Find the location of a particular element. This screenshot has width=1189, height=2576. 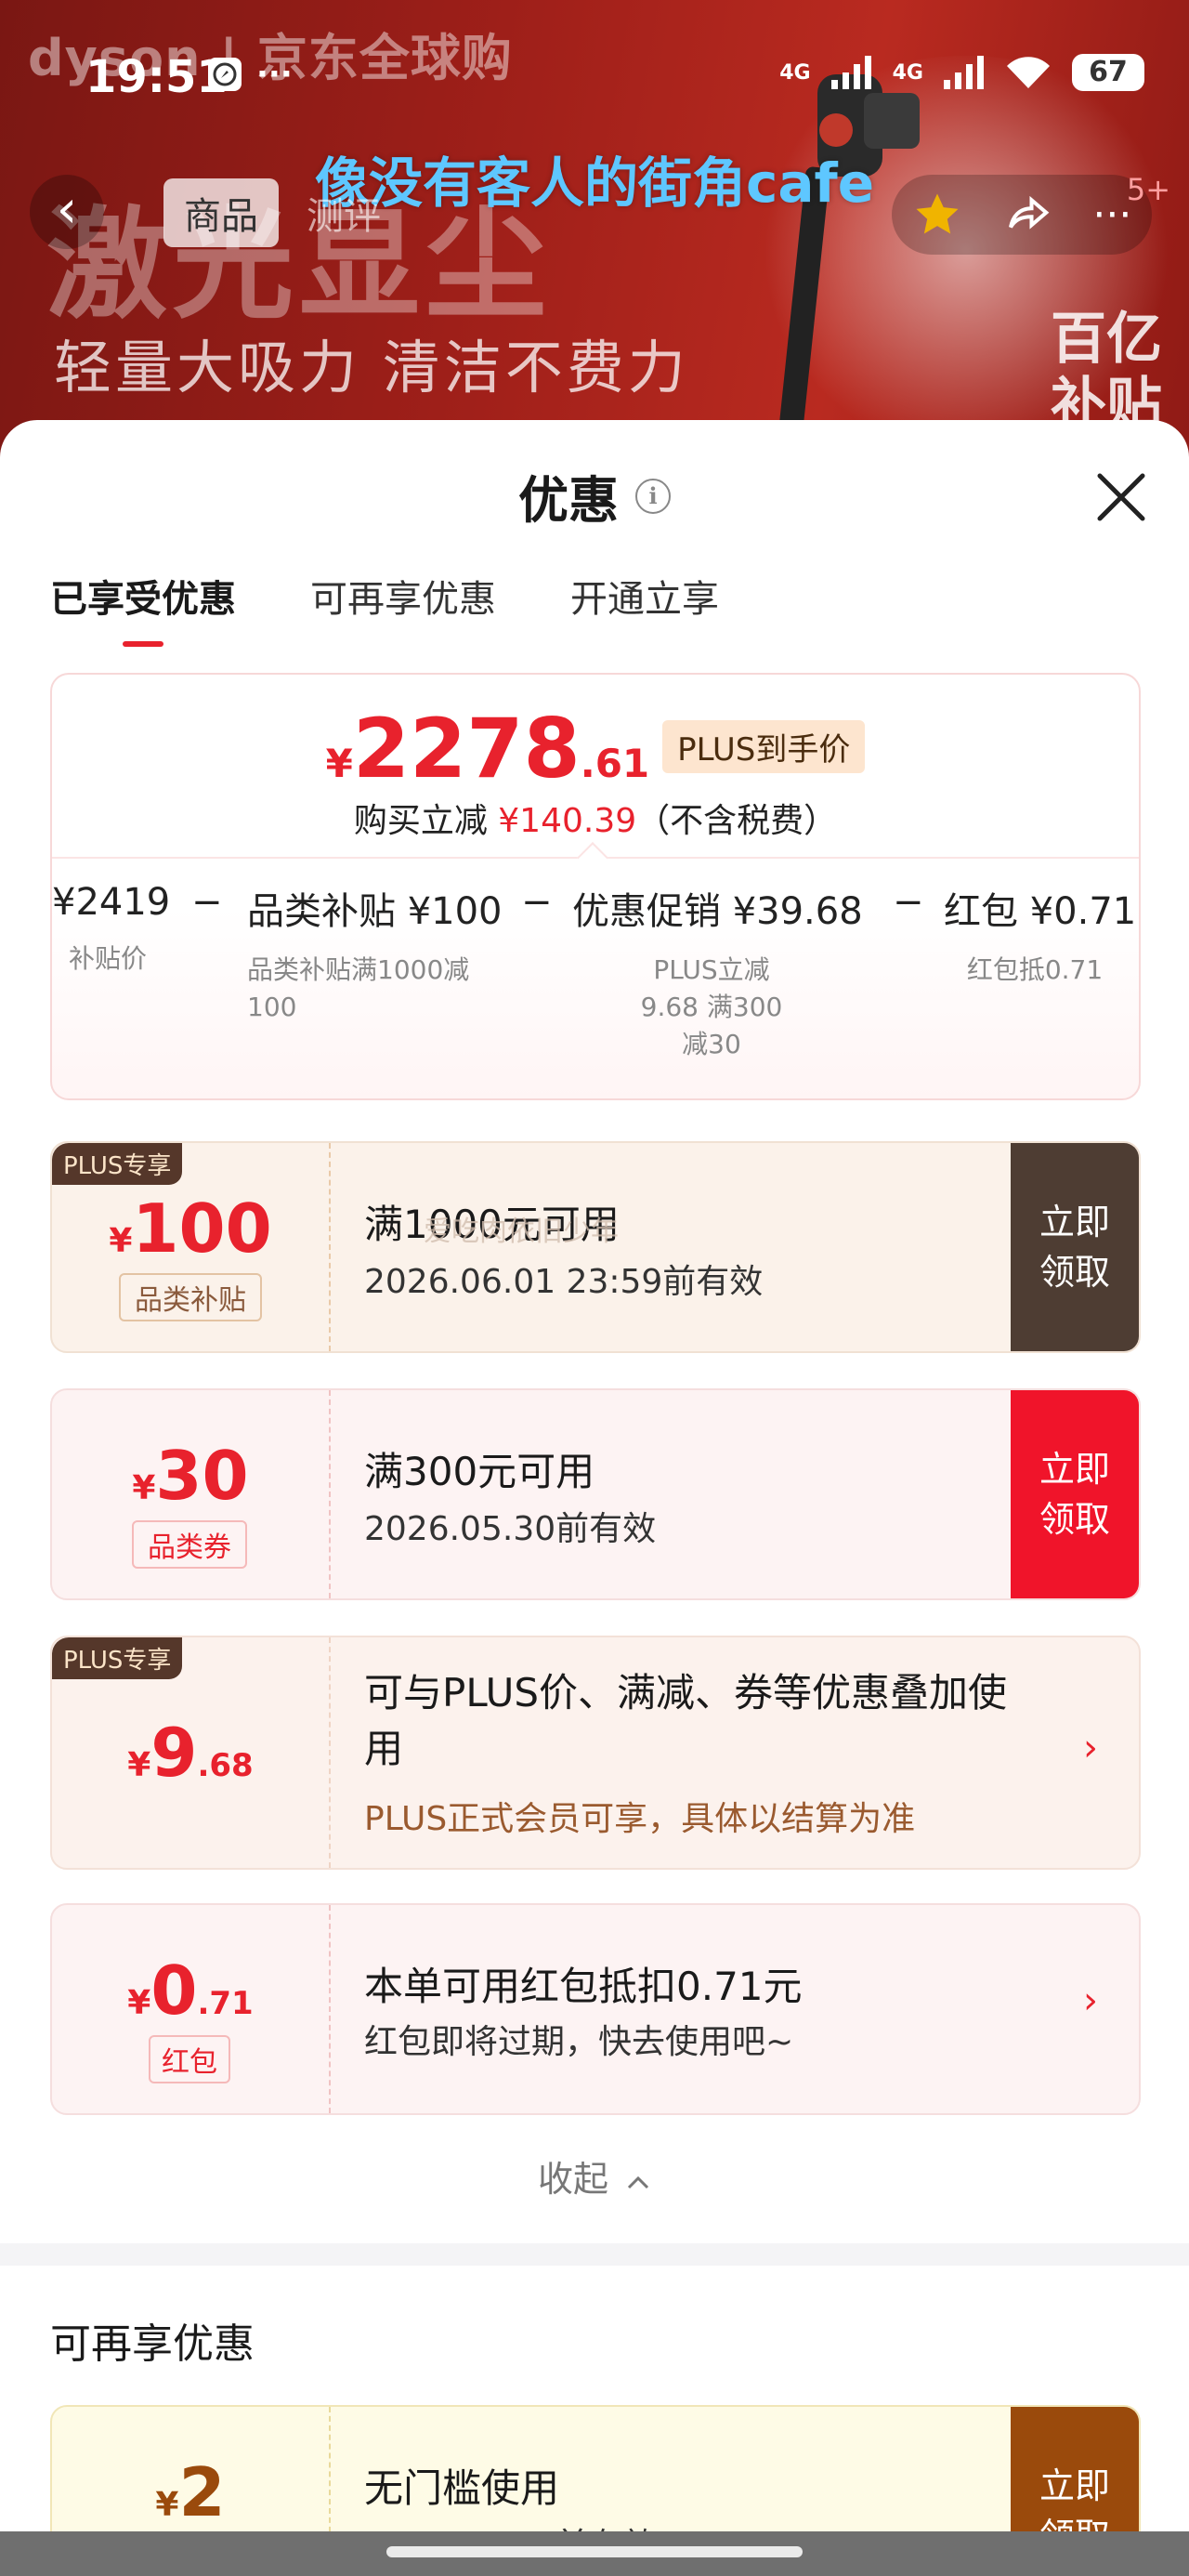

tab-open-now: 开通立享 is located at coordinates (644, 605).